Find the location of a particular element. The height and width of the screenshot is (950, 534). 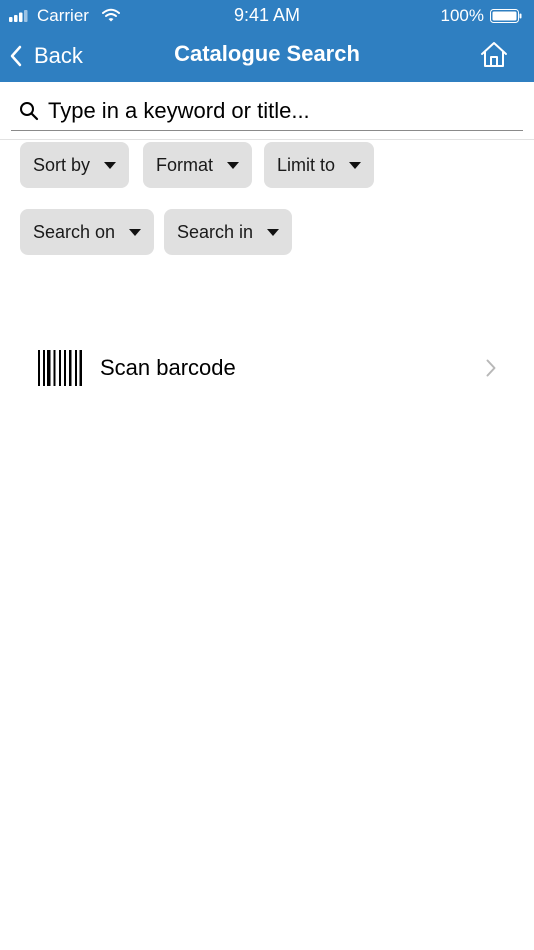

search-in-dropdown: Search in is located at coordinates (228, 232).